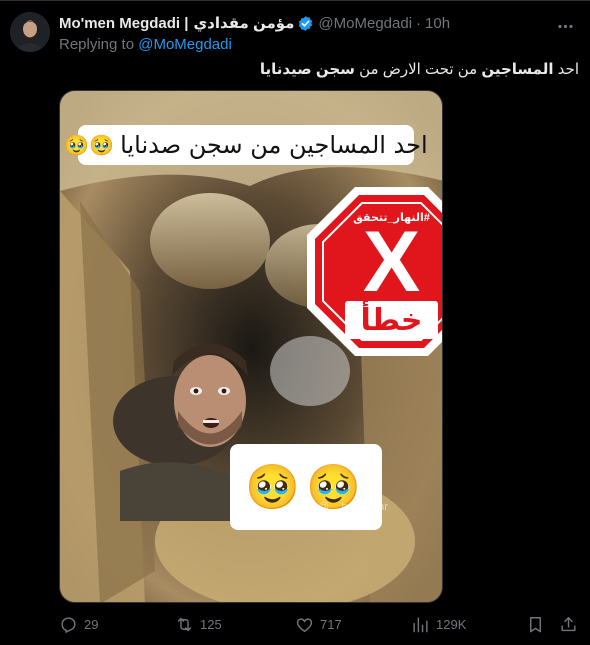 This screenshot has height=645, width=590. I want to click on stamp-label: خطأ, so click(391, 320).